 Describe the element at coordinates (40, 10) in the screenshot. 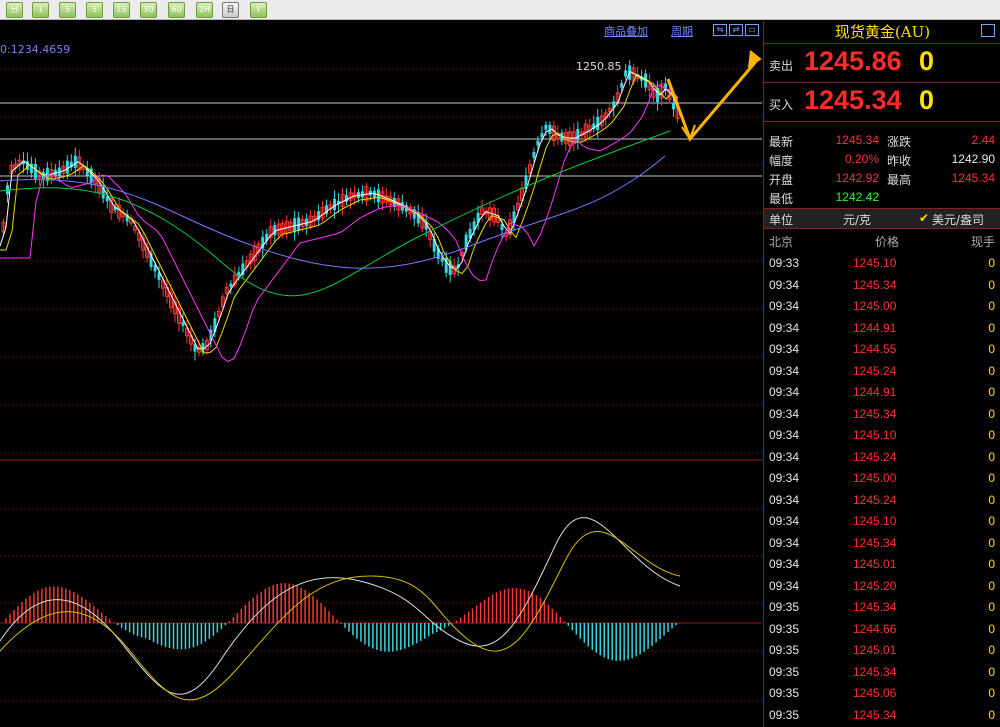

I see `period-button: 1` at that location.